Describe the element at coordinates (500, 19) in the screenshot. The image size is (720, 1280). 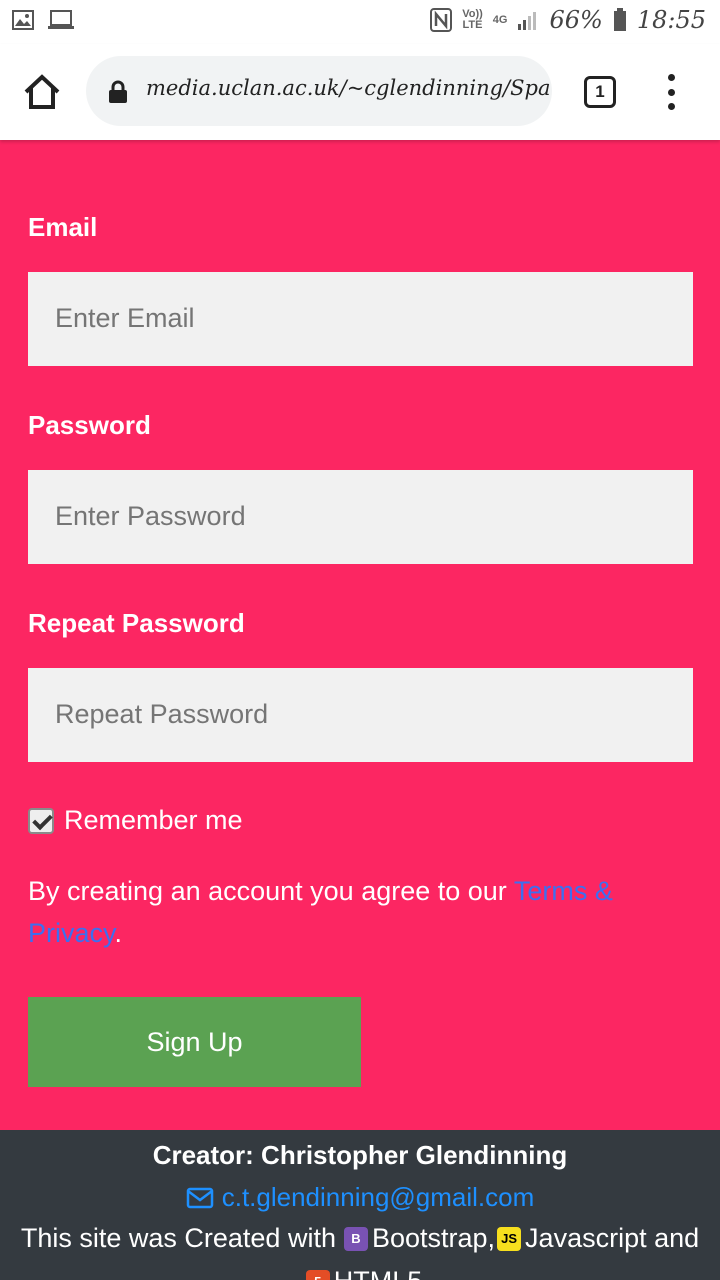
I see `network-type: 4G` at that location.